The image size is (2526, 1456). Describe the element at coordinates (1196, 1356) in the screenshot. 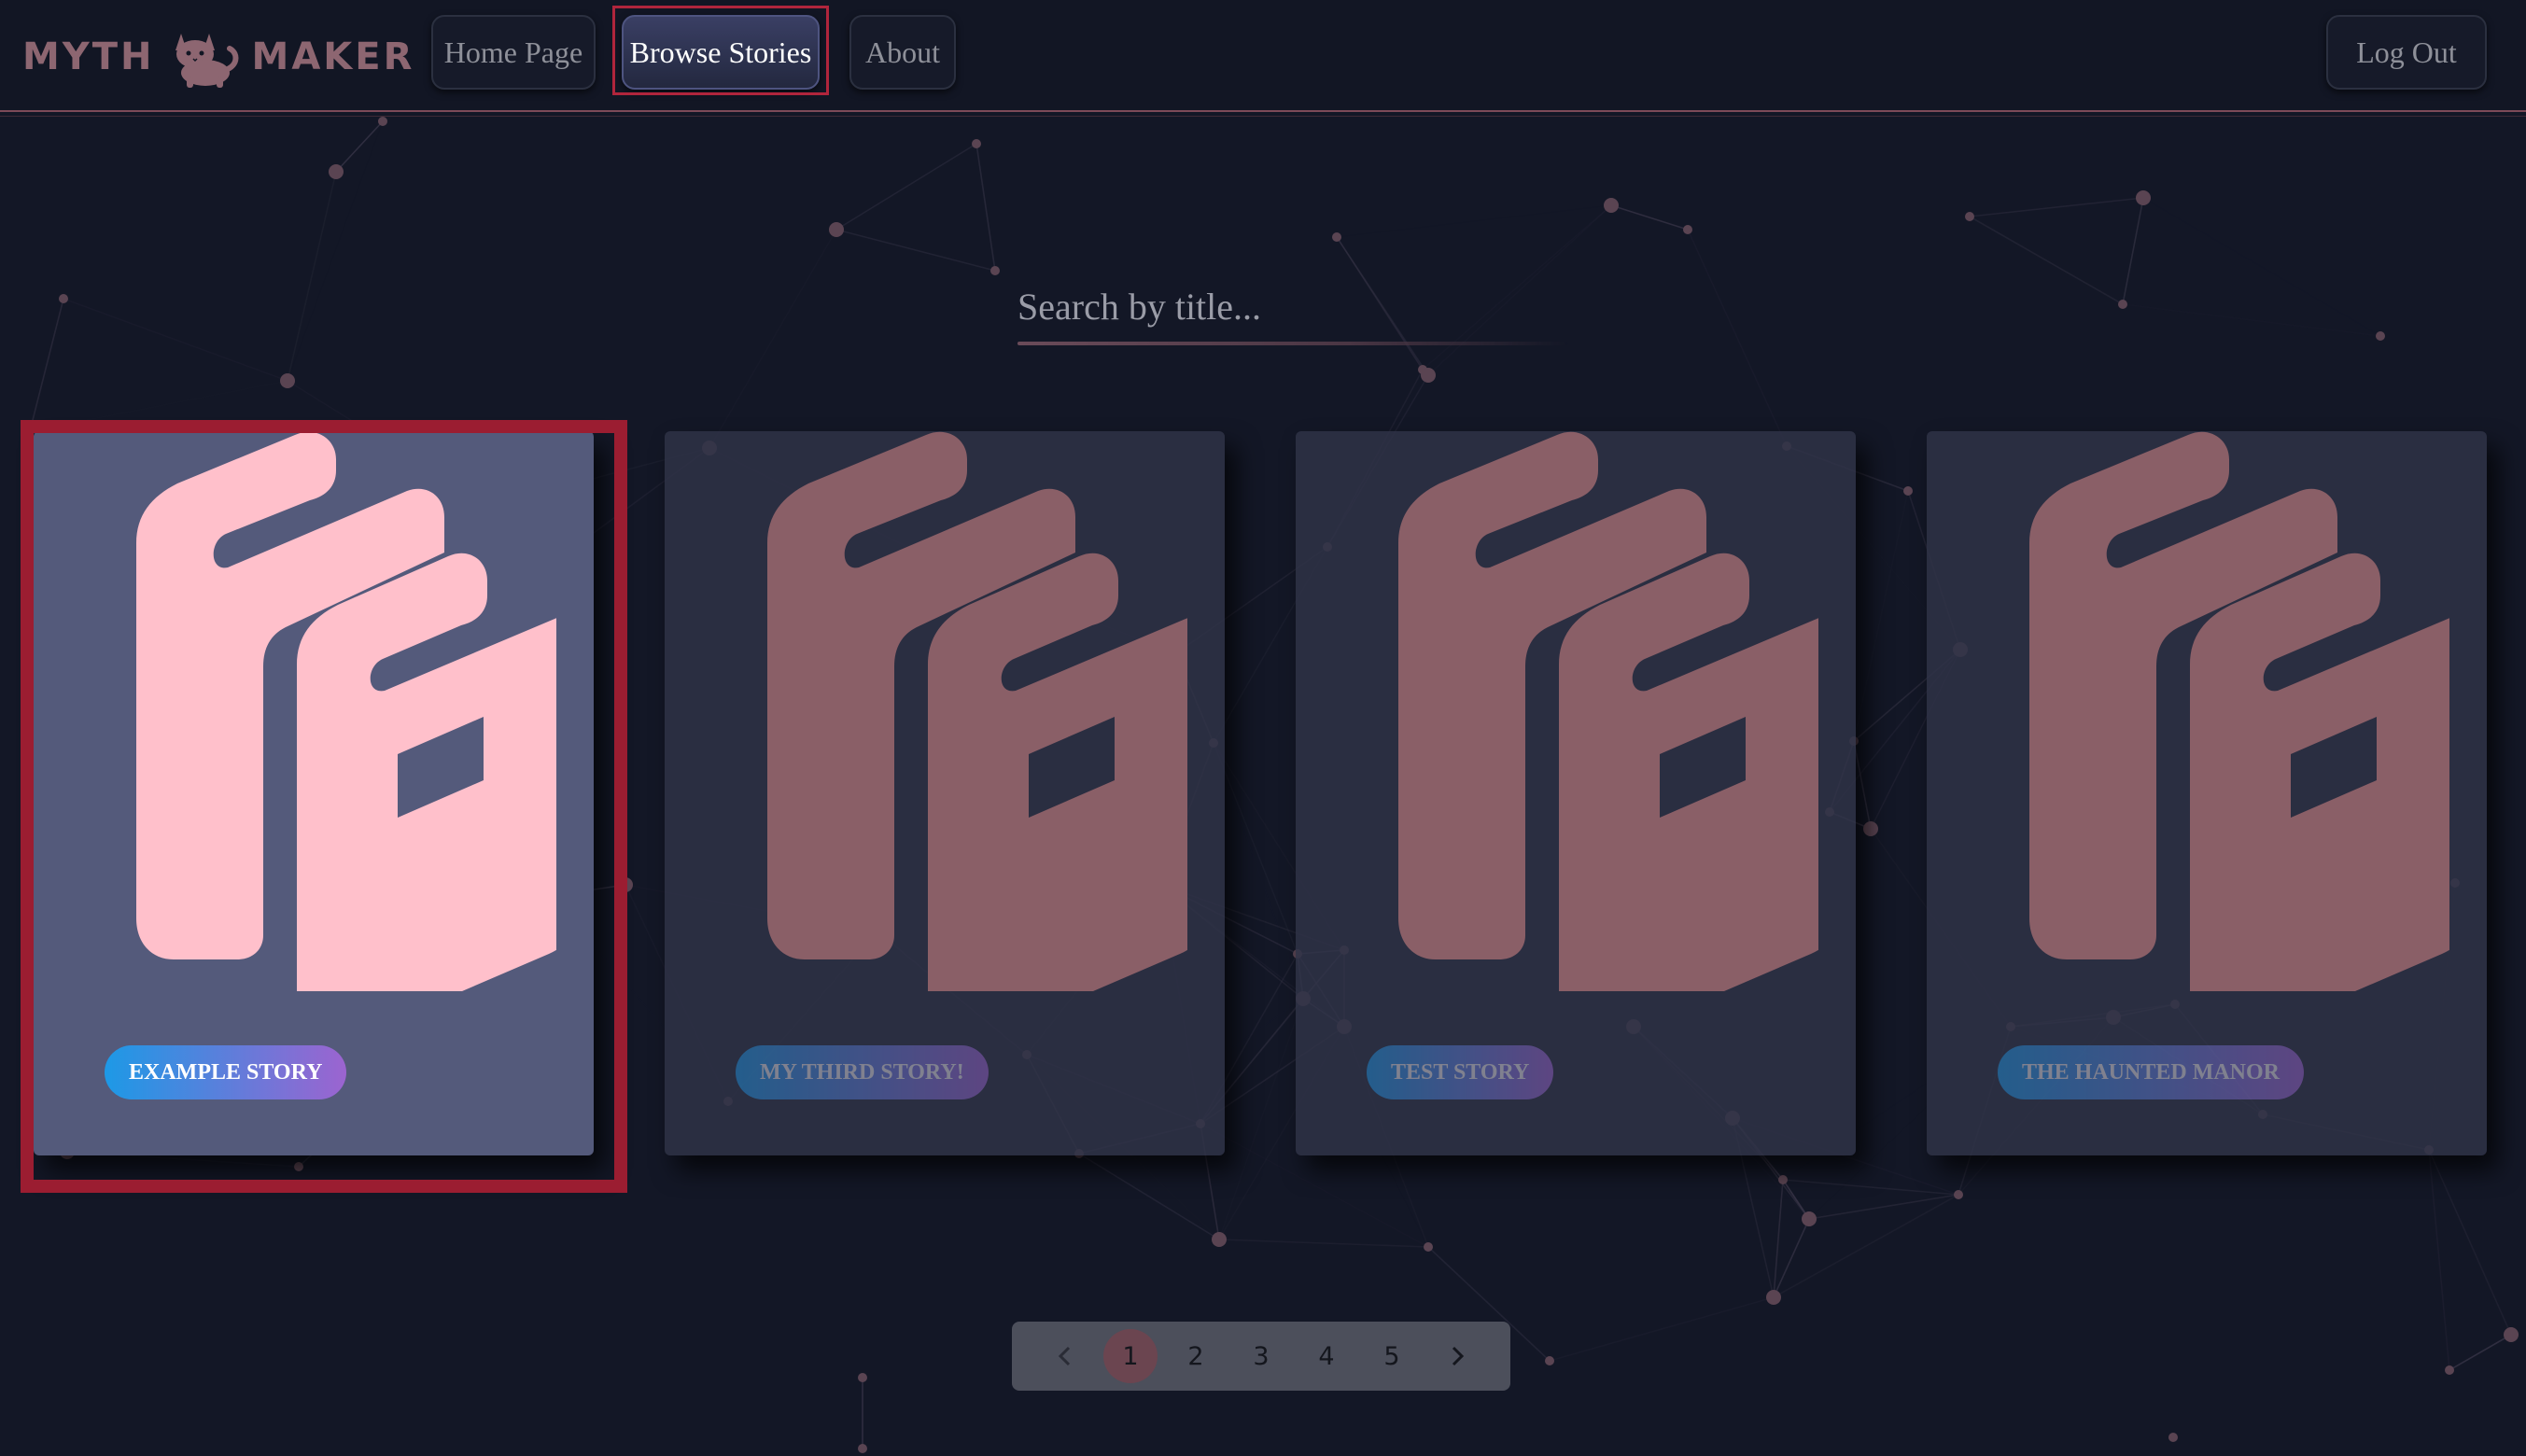

I see `page-button: 2` at that location.